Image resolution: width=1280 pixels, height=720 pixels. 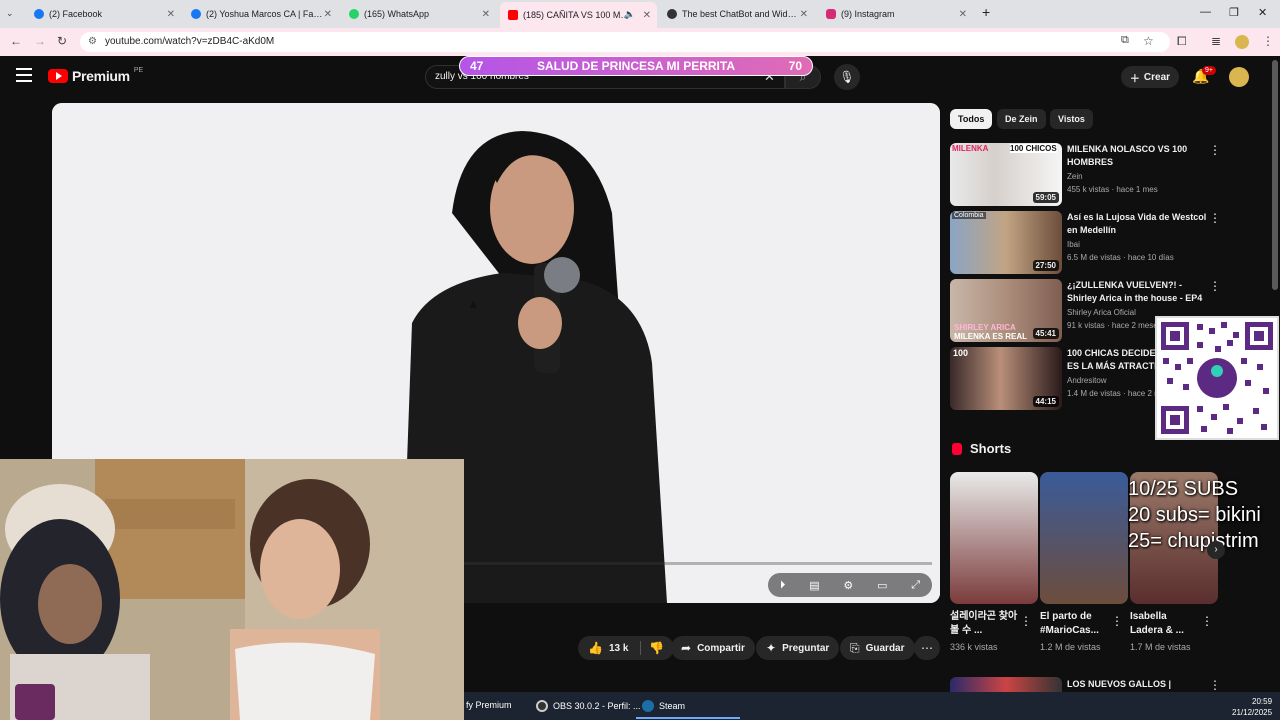 I want to click on chip-from-channel: De Zein, so click(x=1021, y=119).